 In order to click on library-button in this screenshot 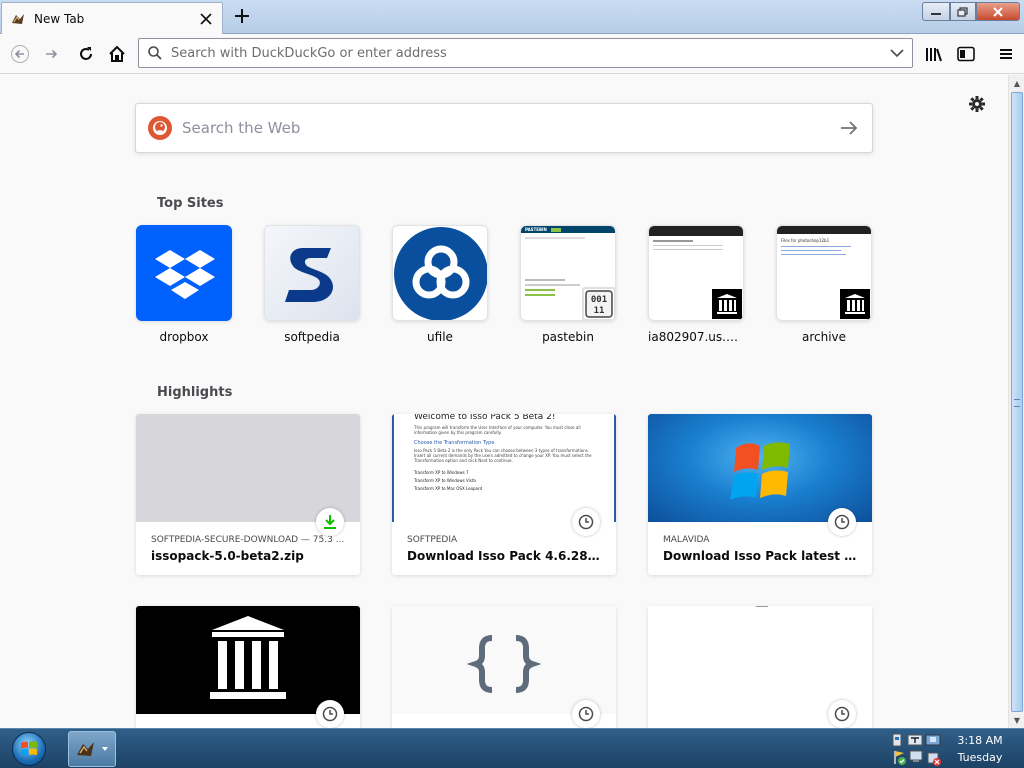, I will do `click(934, 54)`.